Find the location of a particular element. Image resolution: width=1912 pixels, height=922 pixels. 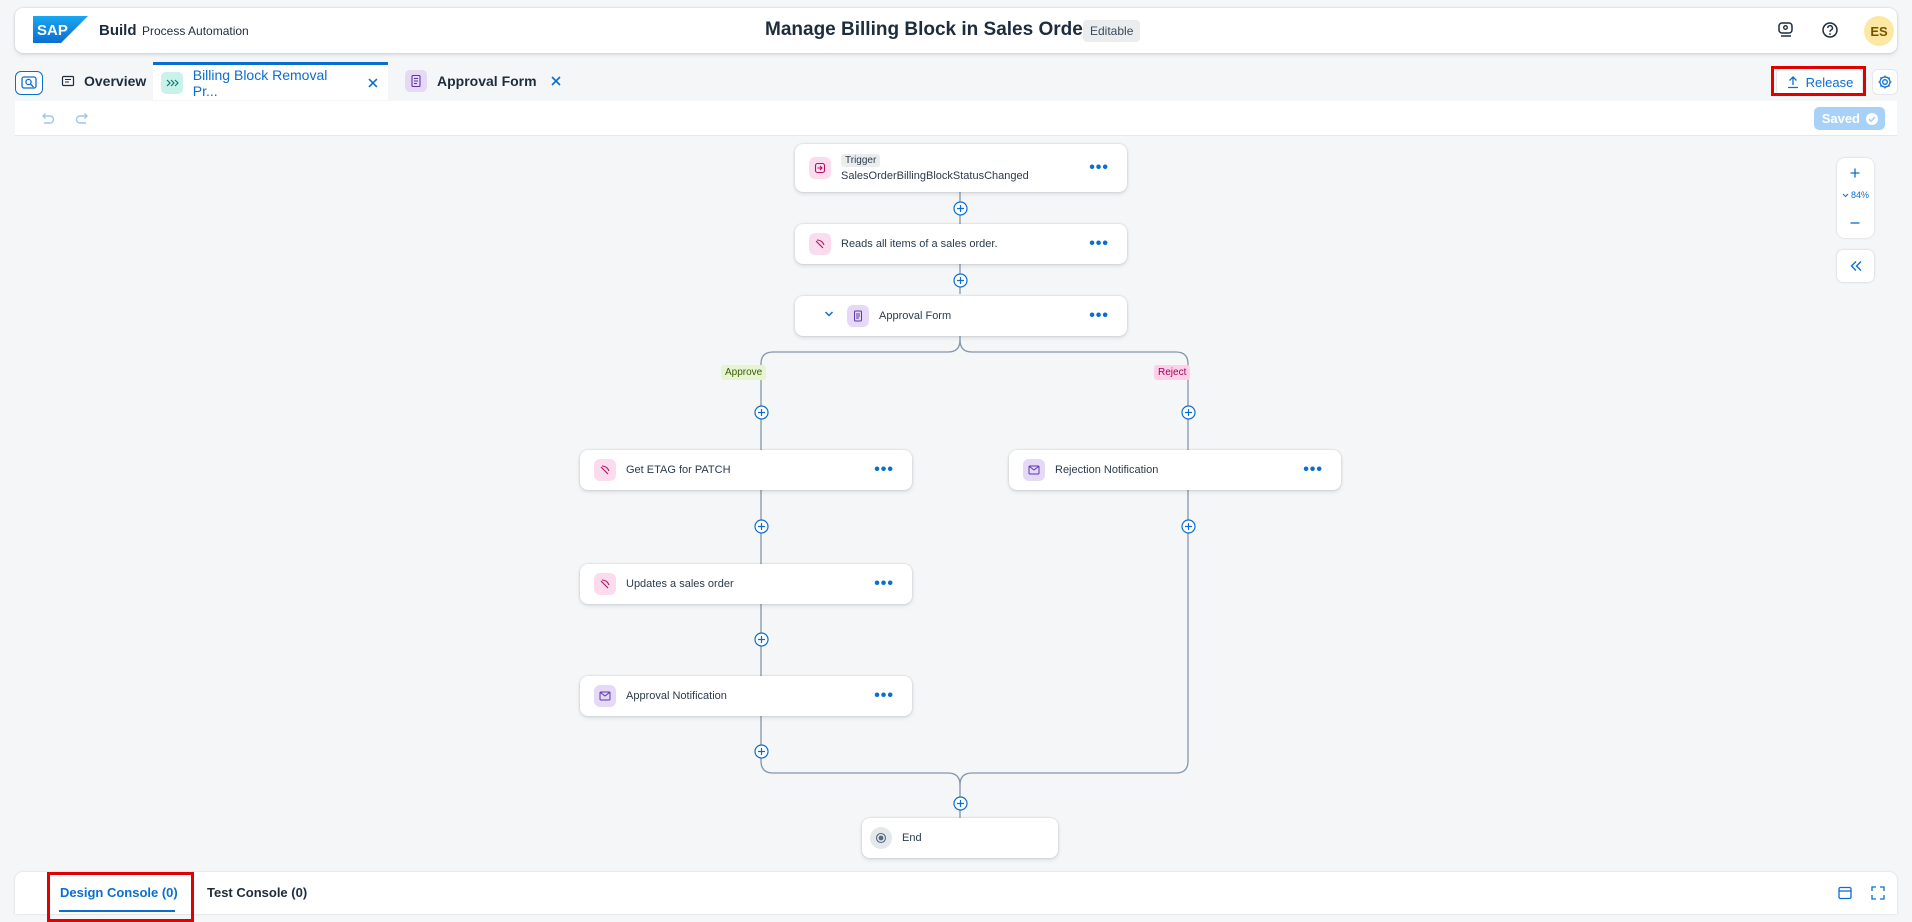

help-icon is located at coordinates (1830, 30).